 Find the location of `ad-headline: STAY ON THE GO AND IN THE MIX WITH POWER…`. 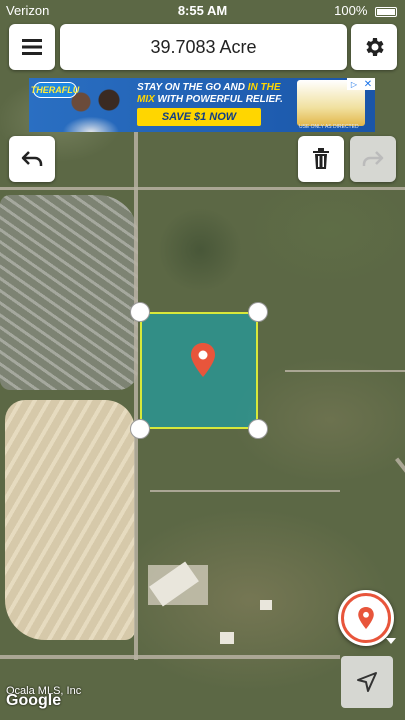

ad-headline: STAY ON THE GO AND IN THE MIX WITH POWER… is located at coordinates (212, 94).